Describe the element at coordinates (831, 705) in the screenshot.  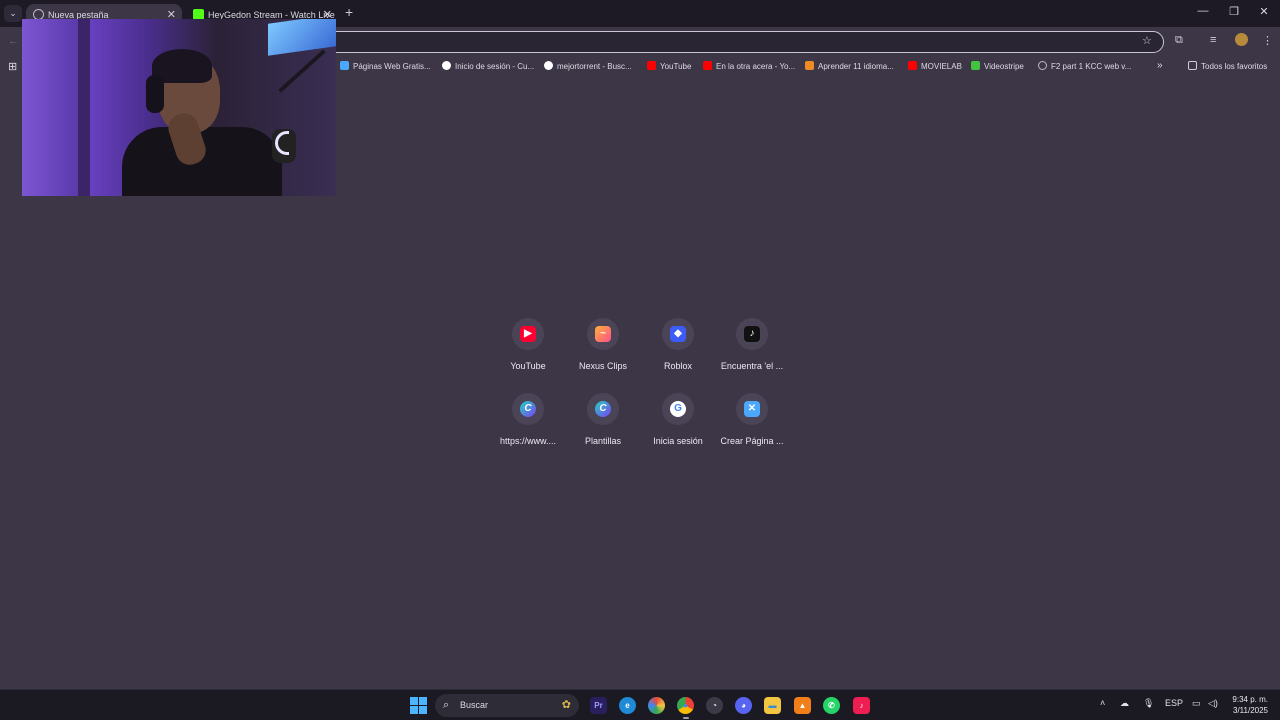
I see `whatsapp-icon: ✆` at that location.